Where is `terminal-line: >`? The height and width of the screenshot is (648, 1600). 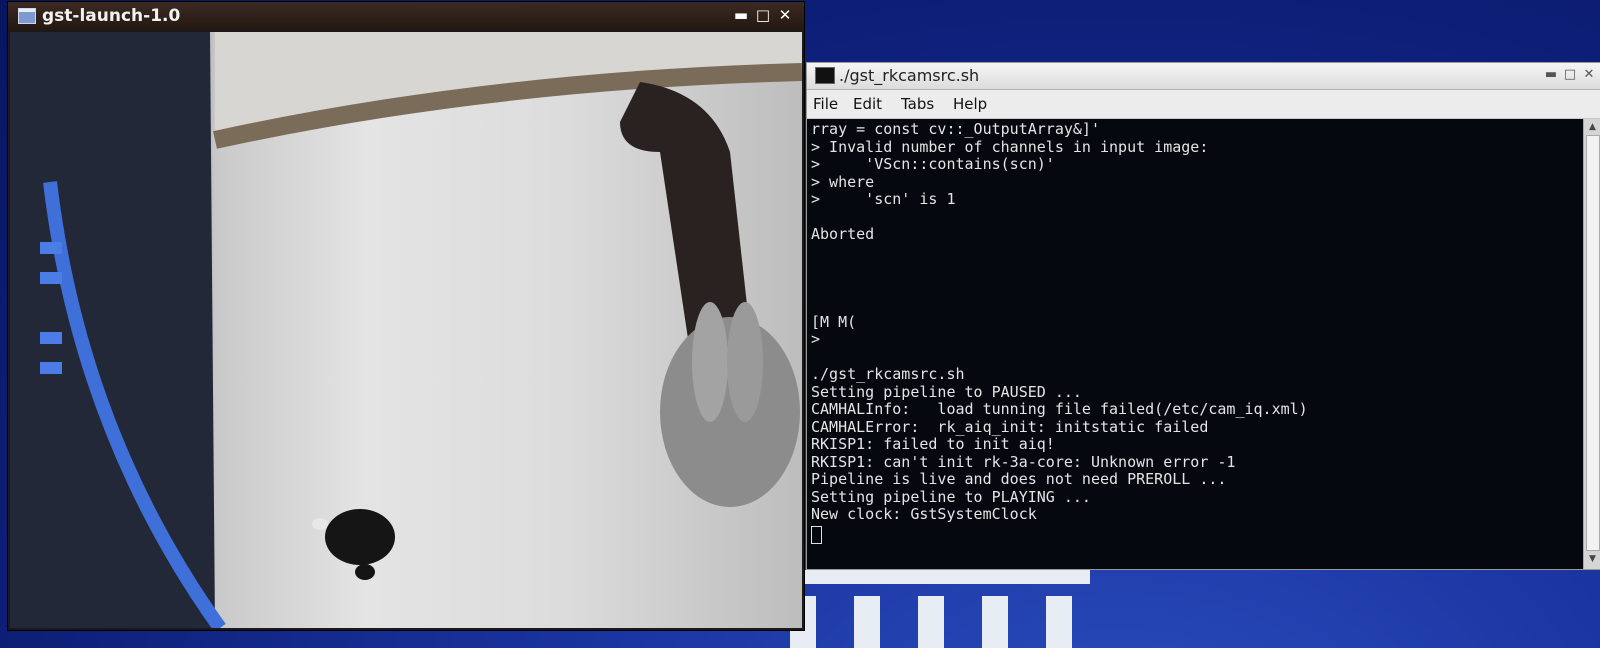
terminal-line: > is located at coordinates (816, 339).